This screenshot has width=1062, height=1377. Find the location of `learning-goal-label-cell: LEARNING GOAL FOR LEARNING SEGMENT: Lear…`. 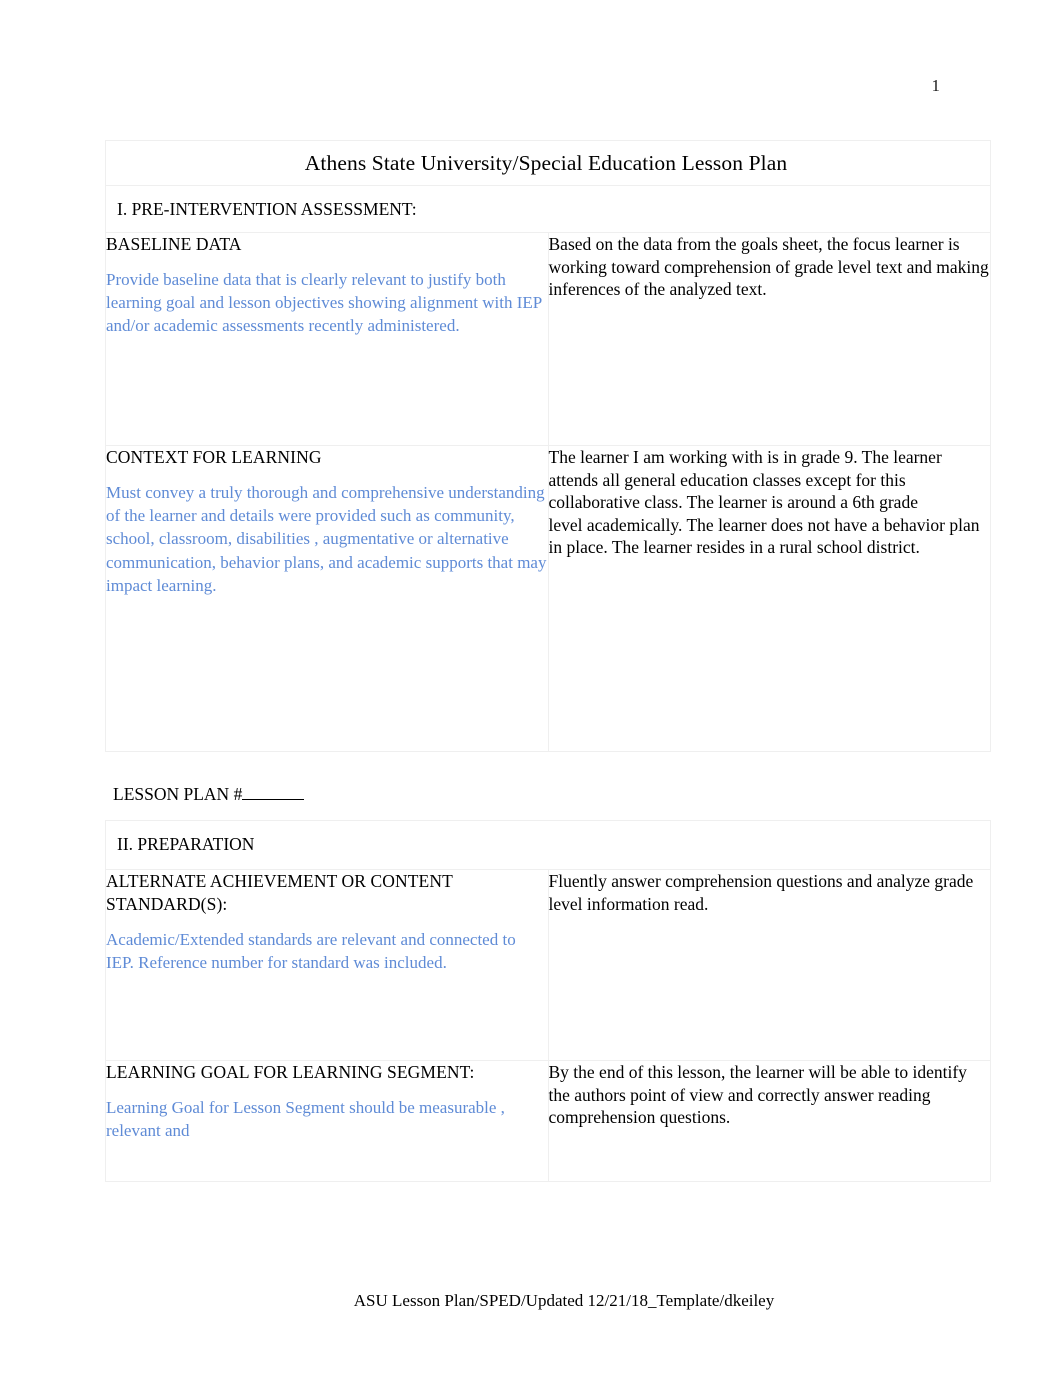

learning-goal-label-cell: LEARNING GOAL FOR LEARNING SEGMENT: Lear… is located at coordinates (327, 1121).